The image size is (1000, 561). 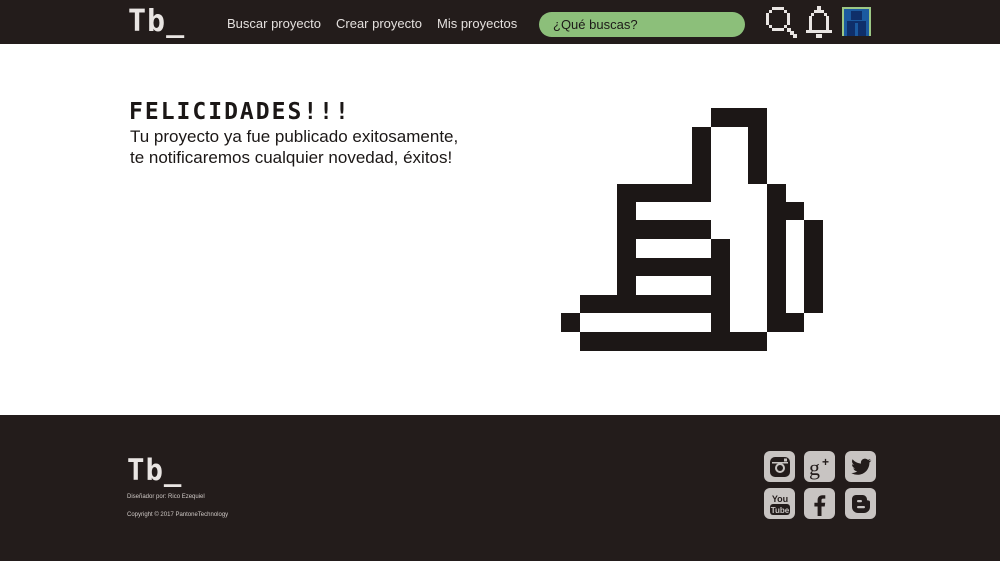 I want to click on page-title: FELICIDADES!!!, so click(x=240, y=112).